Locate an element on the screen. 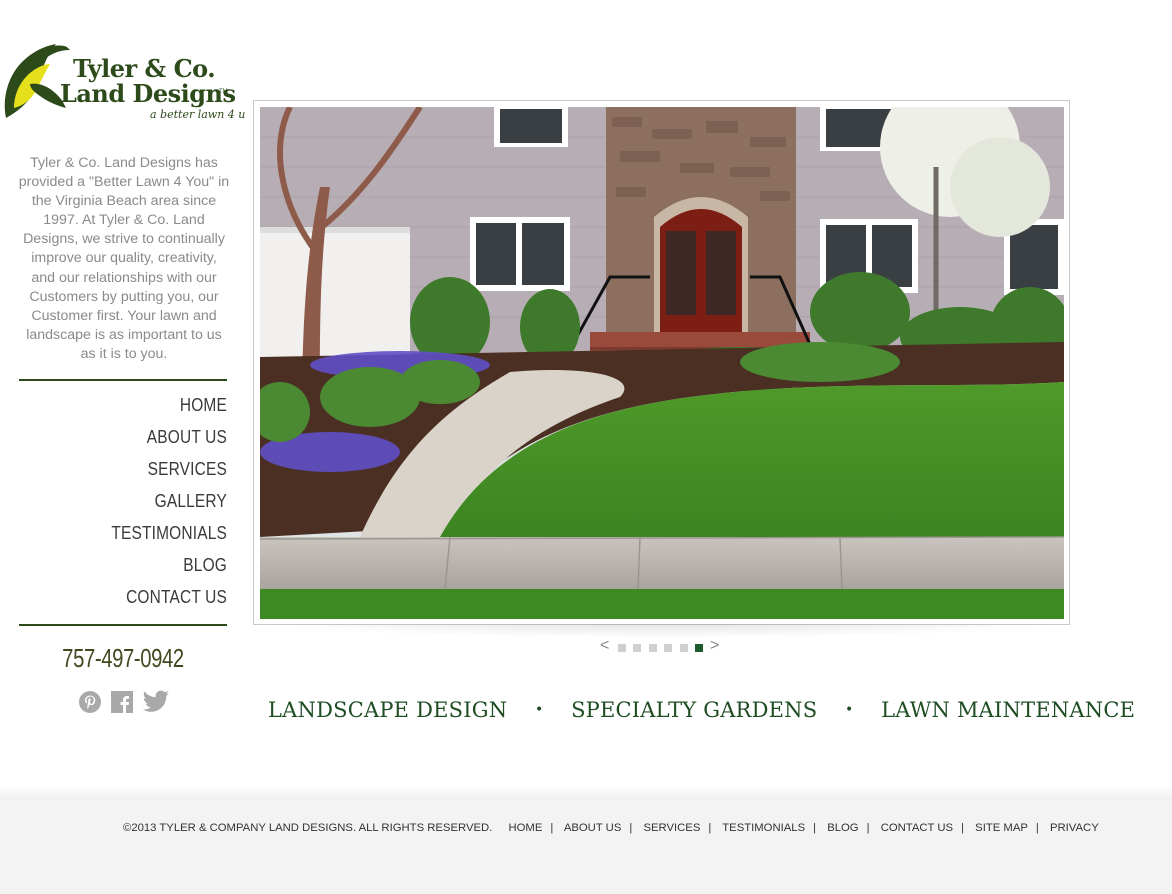 Image resolution: width=1172 pixels, height=894 pixels. facebook-icon is located at coordinates (123, 702).